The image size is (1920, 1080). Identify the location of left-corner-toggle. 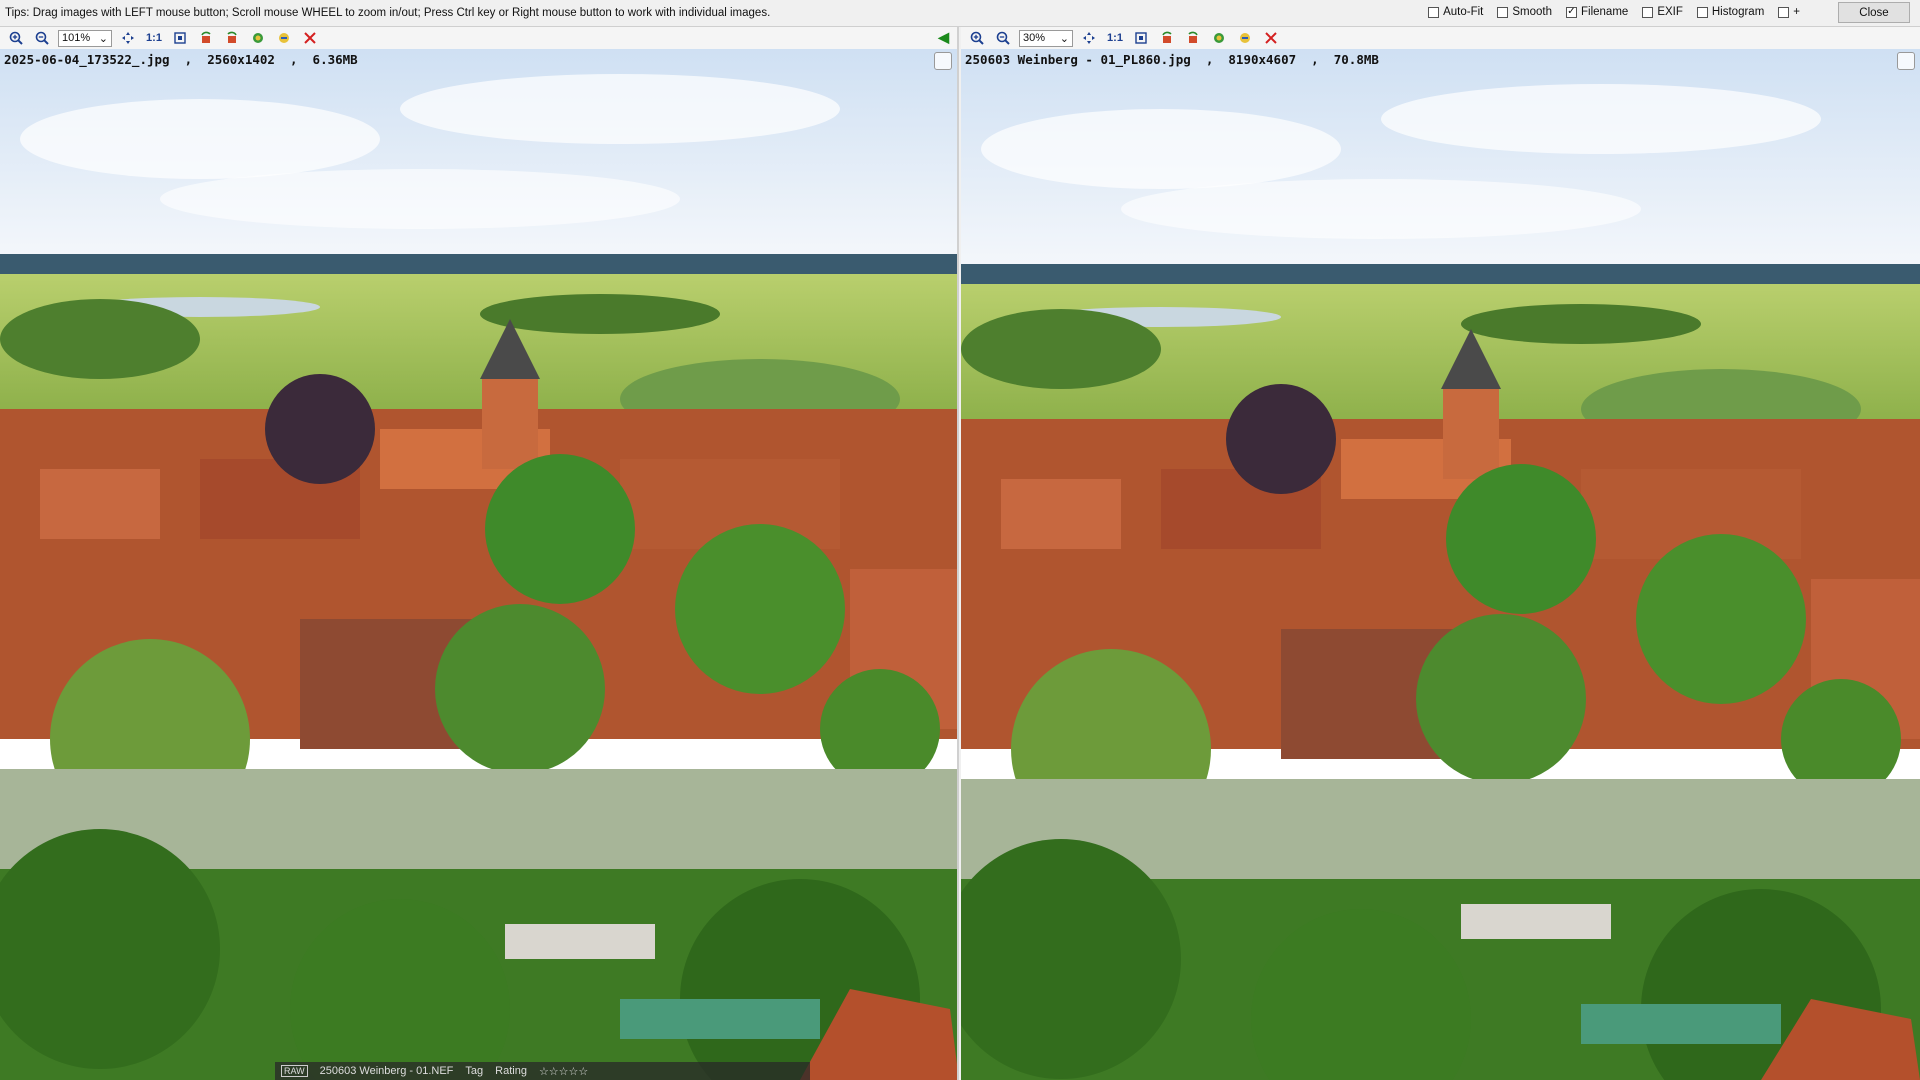
(943, 61).